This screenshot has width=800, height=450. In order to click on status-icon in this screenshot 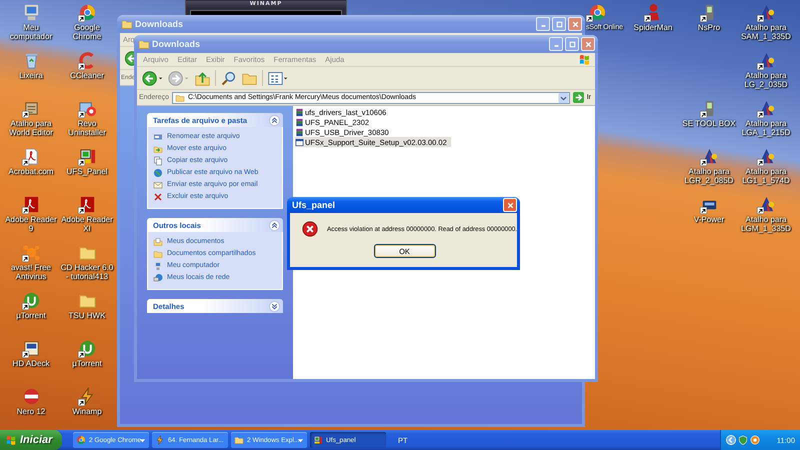, I will do `click(755, 440)`.